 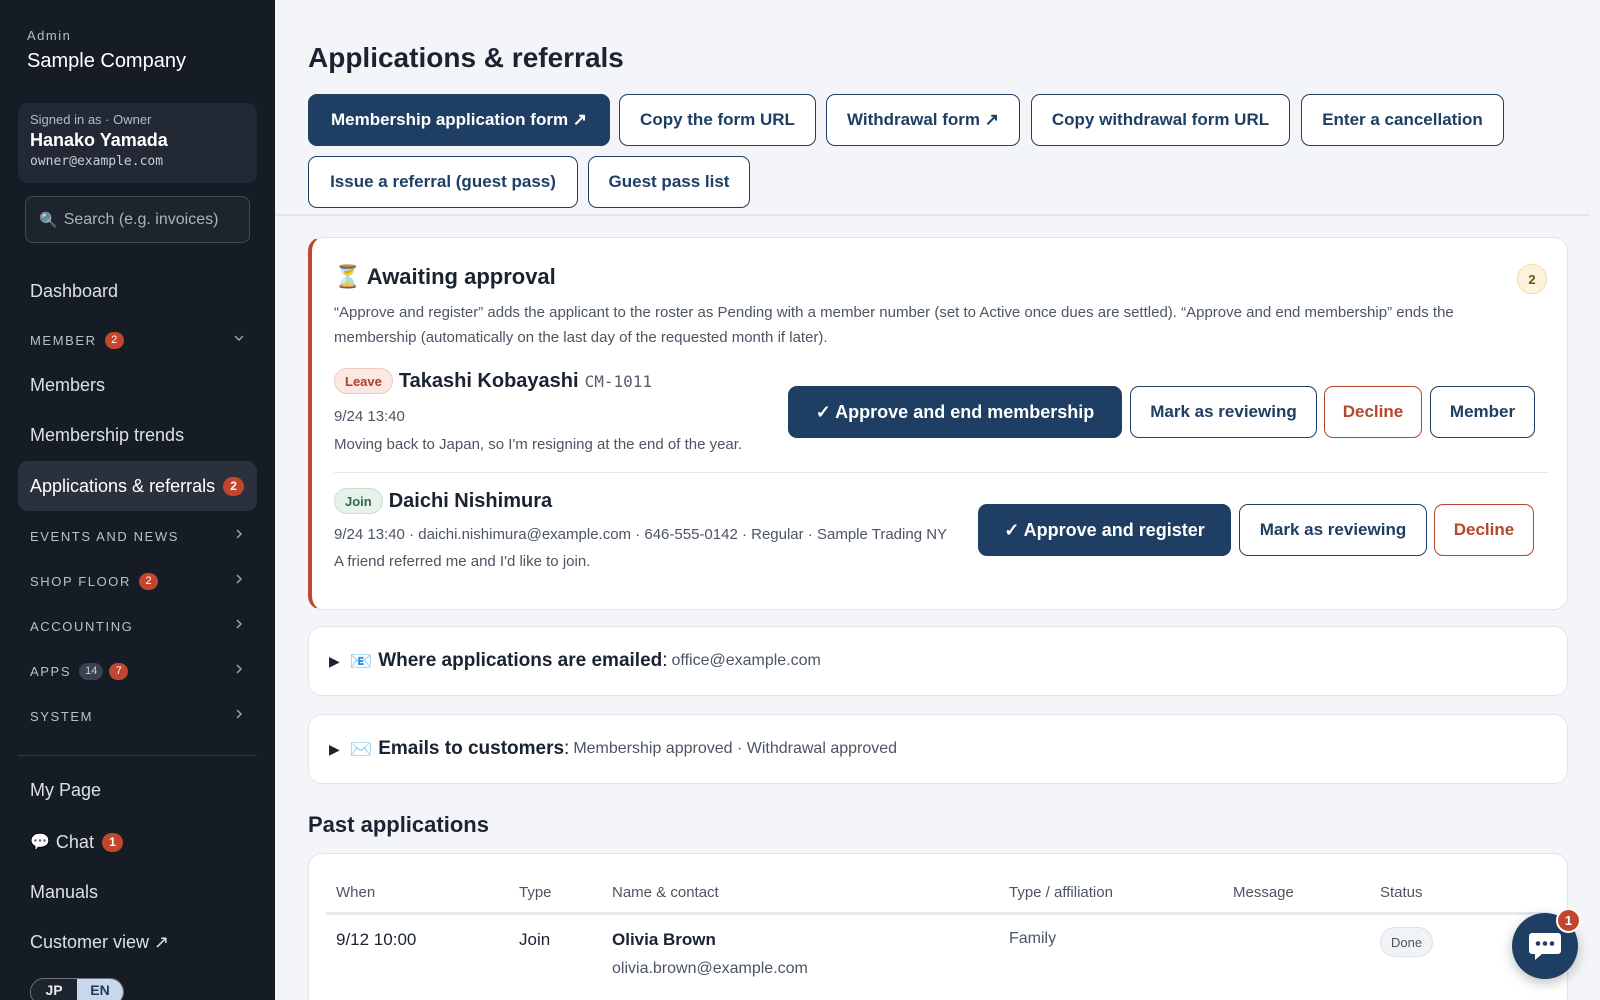 I want to click on past-applications-title: Past applications, so click(x=398, y=824).